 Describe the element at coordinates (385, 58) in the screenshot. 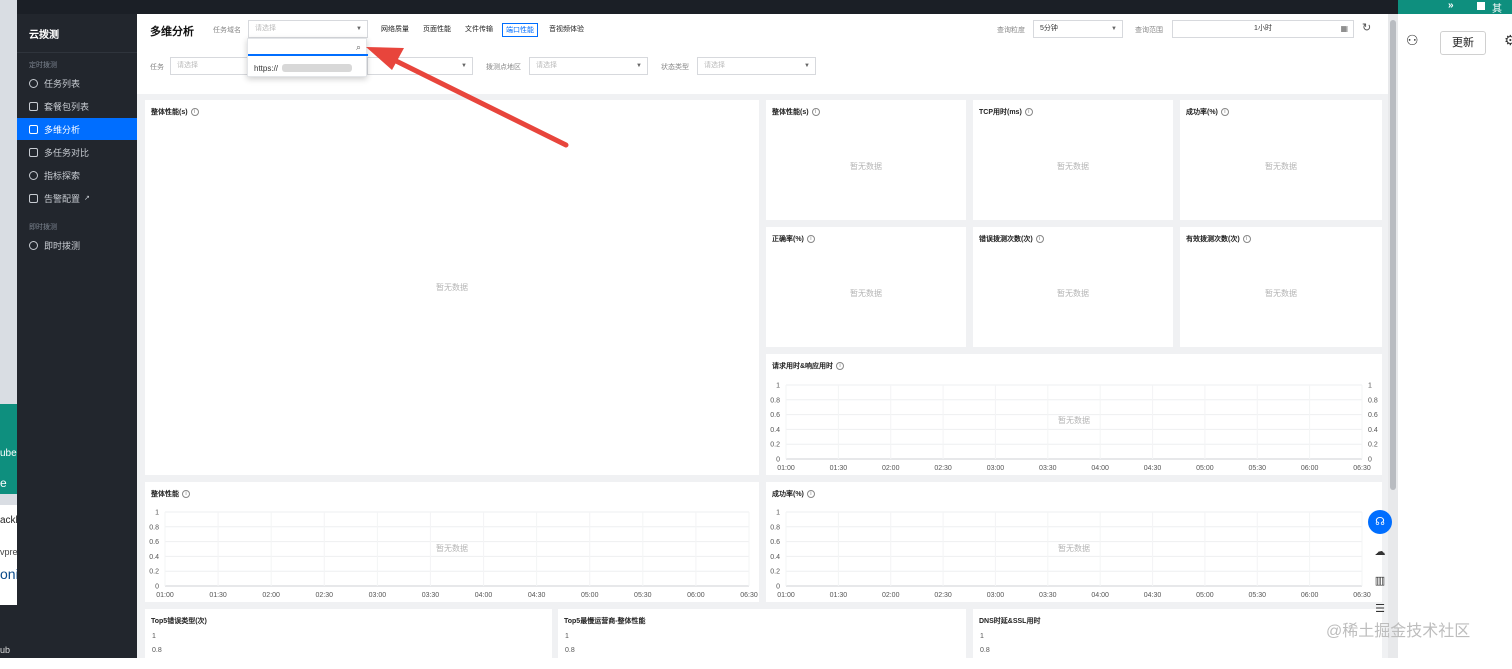

I see `arrow-head` at that location.